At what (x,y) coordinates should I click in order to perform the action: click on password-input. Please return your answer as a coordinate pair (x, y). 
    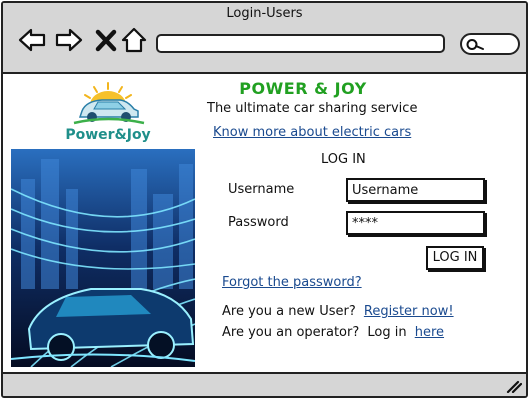
    Looking at the image, I should click on (415, 223).